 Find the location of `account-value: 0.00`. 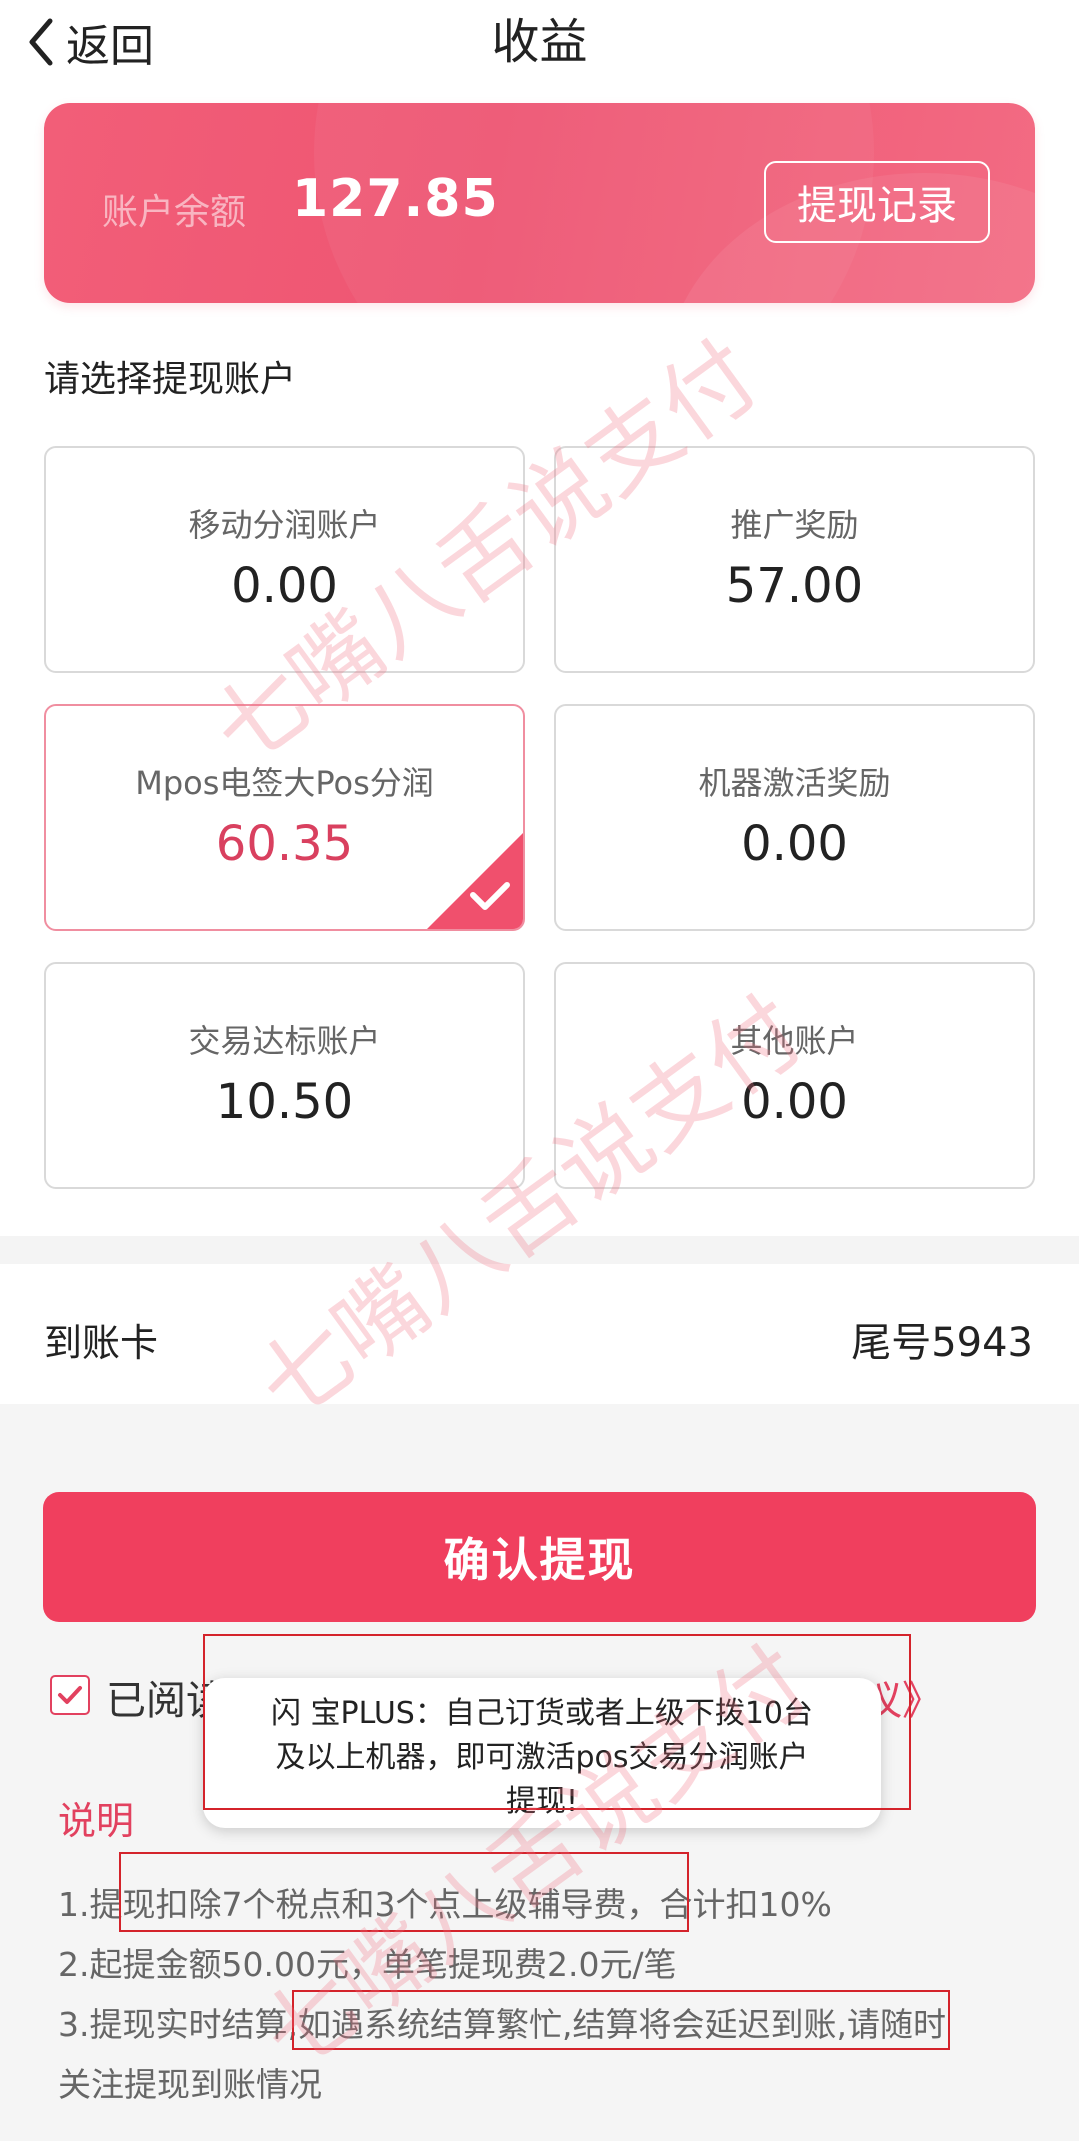

account-value: 0.00 is located at coordinates (794, 844).